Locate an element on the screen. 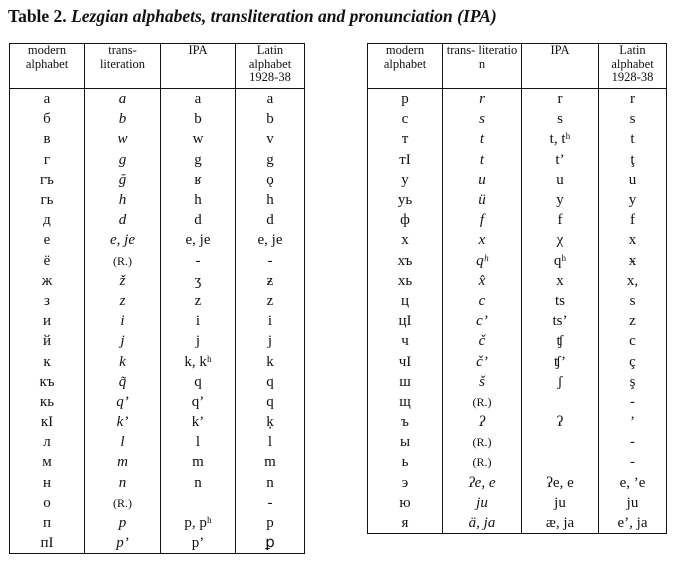 The width and height of the screenshot is (684, 581). cell-transliteration: b is located at coordinates (122, 119).